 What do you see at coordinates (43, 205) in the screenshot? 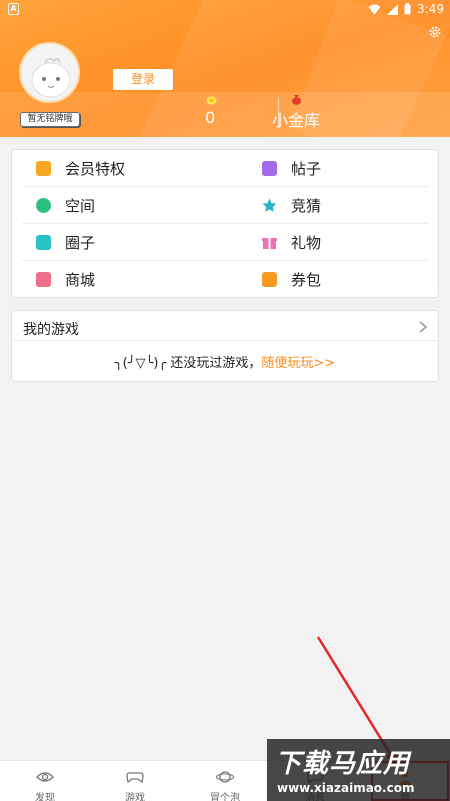
I see `space-icon` at bounding box center [43, 205].